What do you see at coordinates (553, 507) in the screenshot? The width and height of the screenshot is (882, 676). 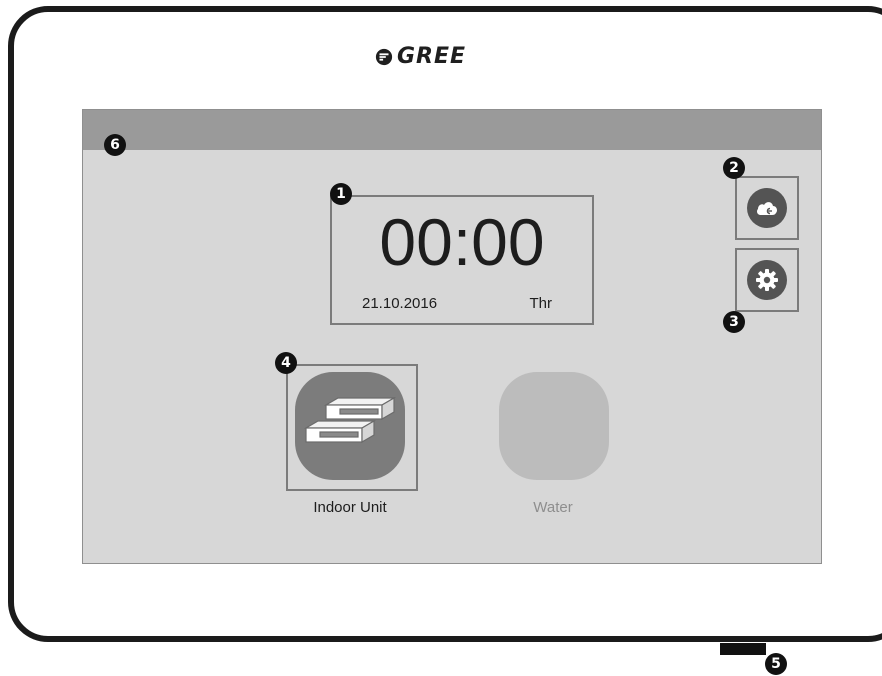 I see `water-label: Water` at bounding box center [553, 507].